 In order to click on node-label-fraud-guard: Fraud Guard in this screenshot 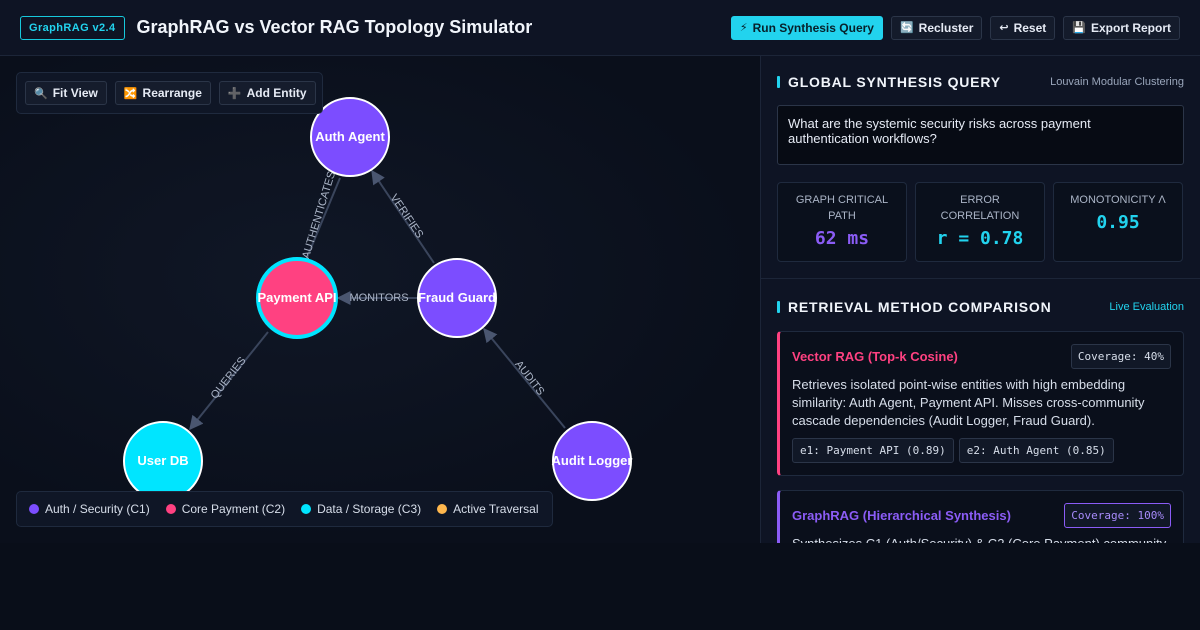, I will do `click(457, 297)`.